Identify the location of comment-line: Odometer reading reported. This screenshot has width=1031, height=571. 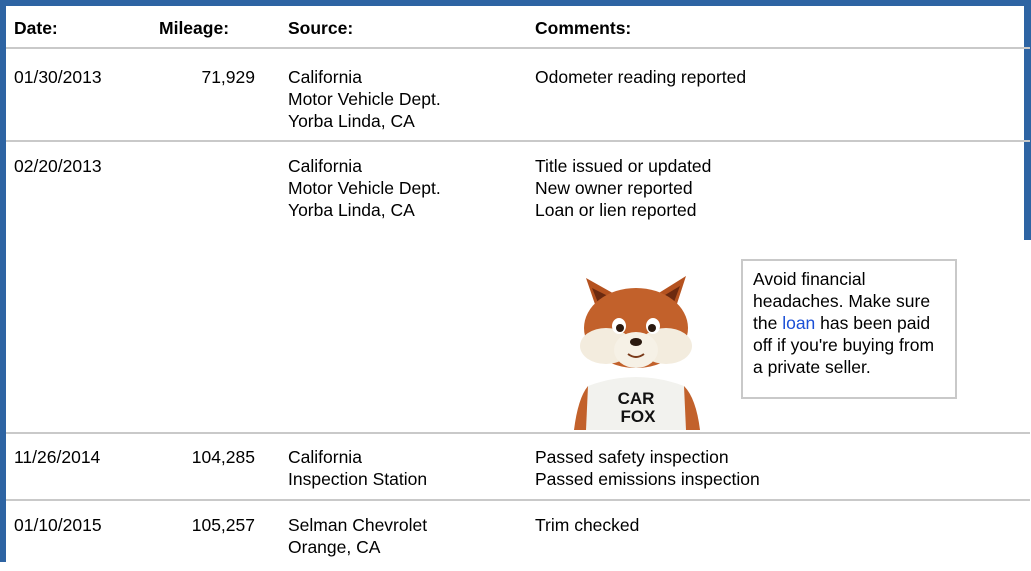
(641, 77).